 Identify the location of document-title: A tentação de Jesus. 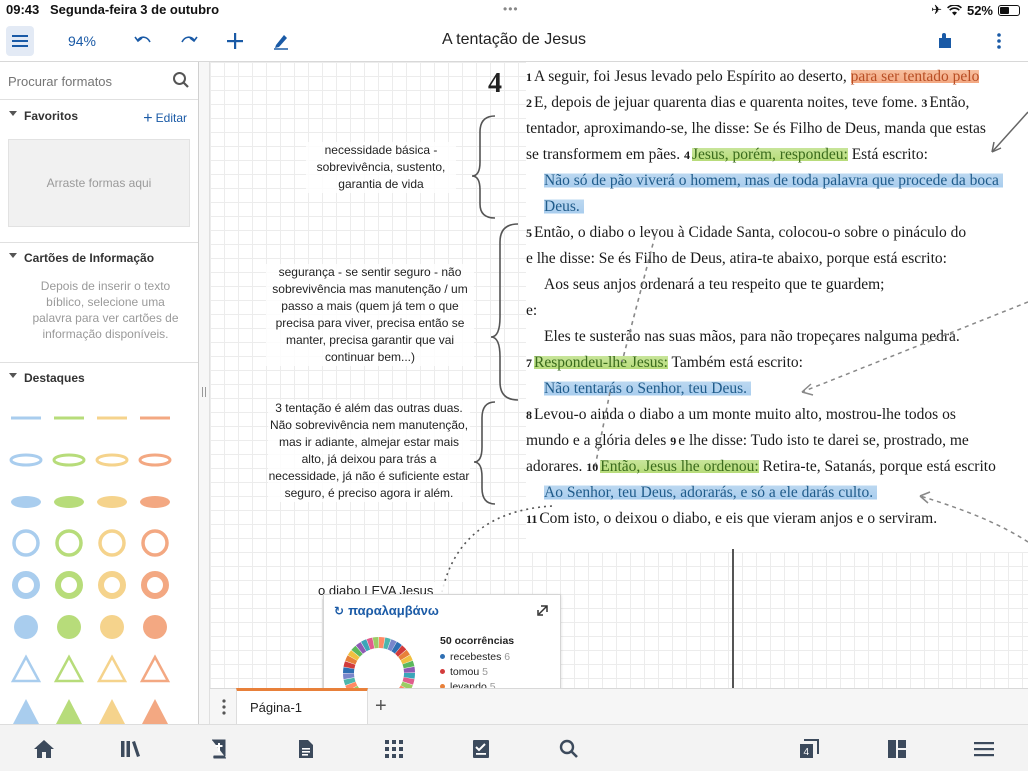
(514, 39).